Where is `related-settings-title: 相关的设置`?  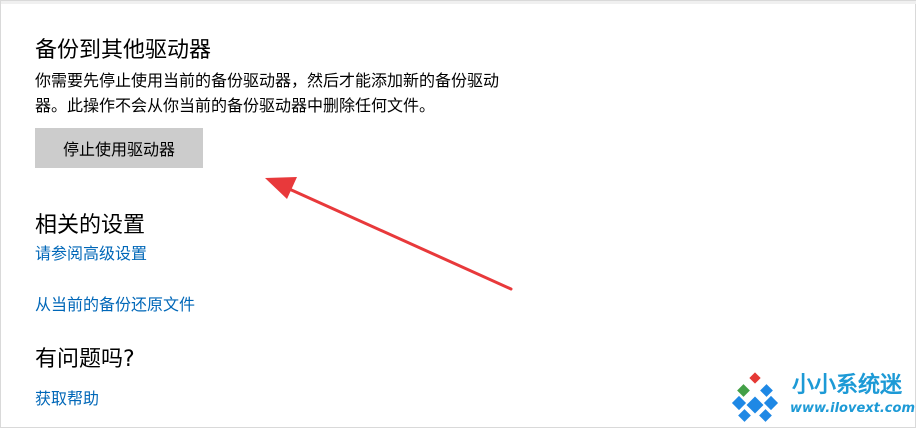
related-settings-title: 相关的设置 is located at coordinates (90, 225).